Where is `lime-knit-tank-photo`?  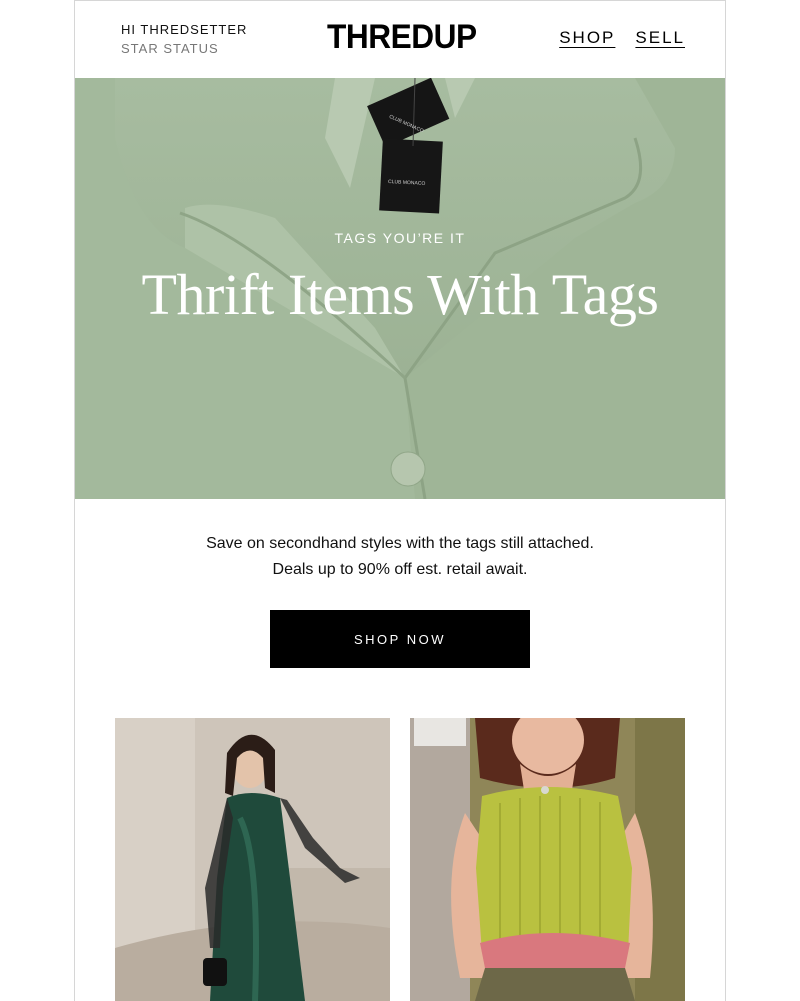 lime-knit-tank-photo is located at coordinates (547, 859).